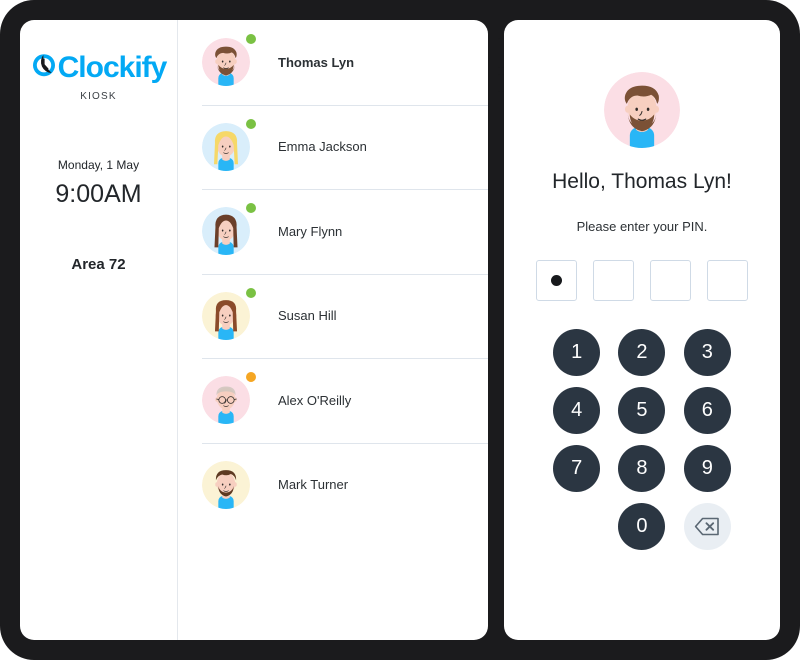  I want to click on current-date: Monday, 1 May, so click(98, 165).